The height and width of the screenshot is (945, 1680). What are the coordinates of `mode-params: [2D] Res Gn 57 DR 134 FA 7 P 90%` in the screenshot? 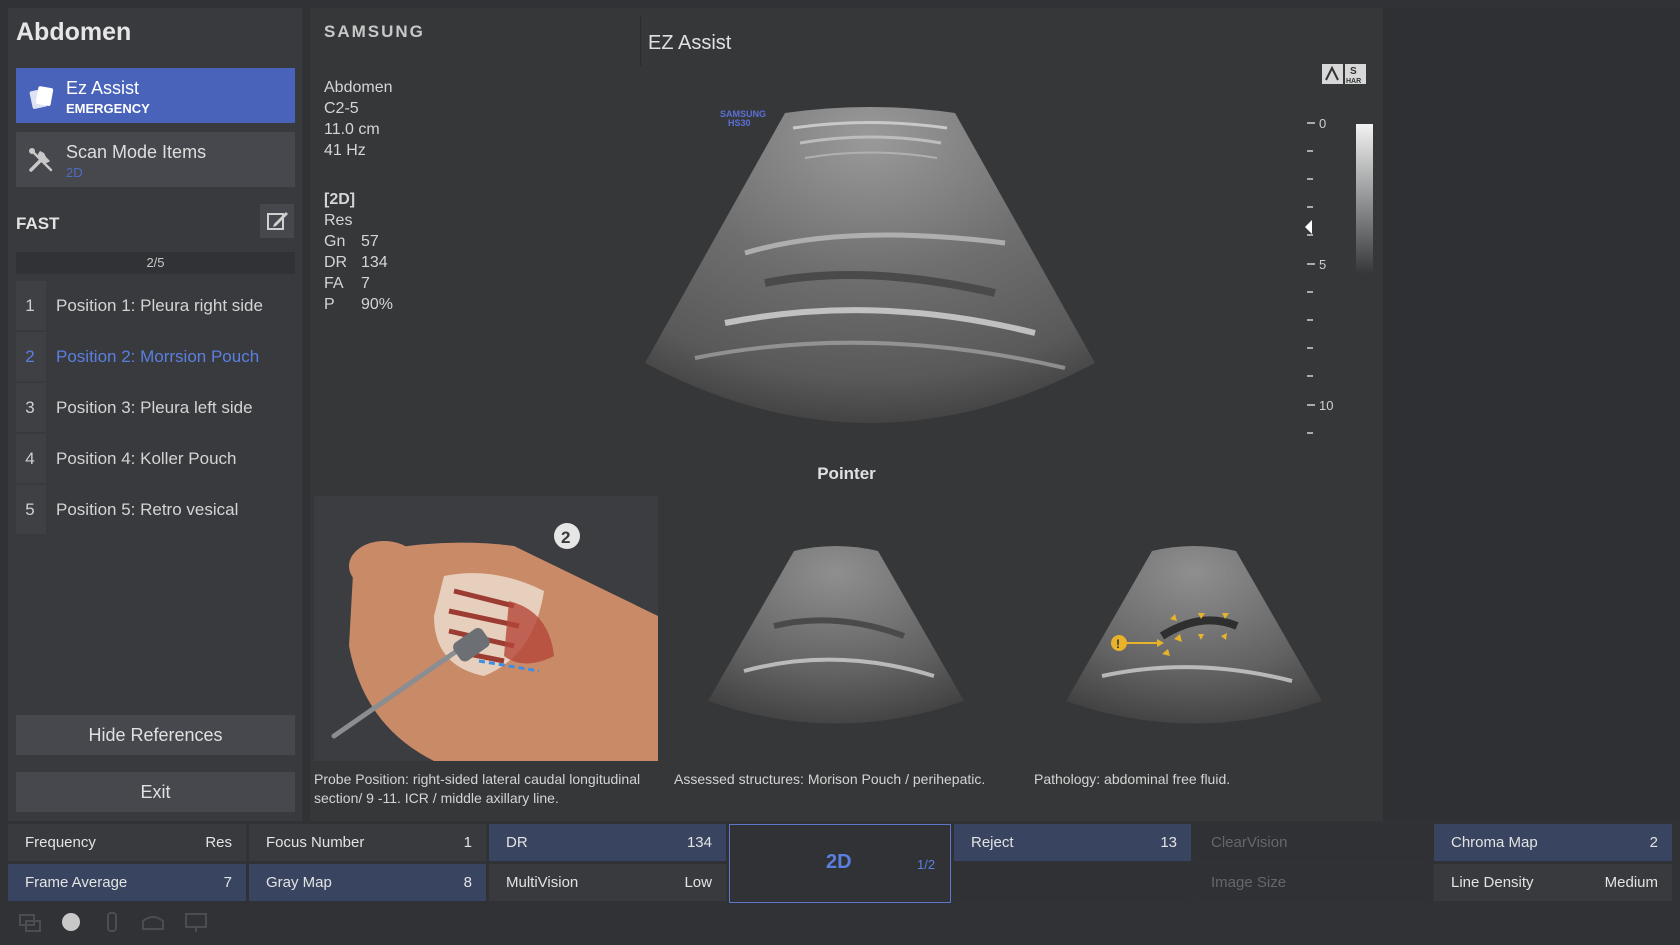 It's located at (358, 252).